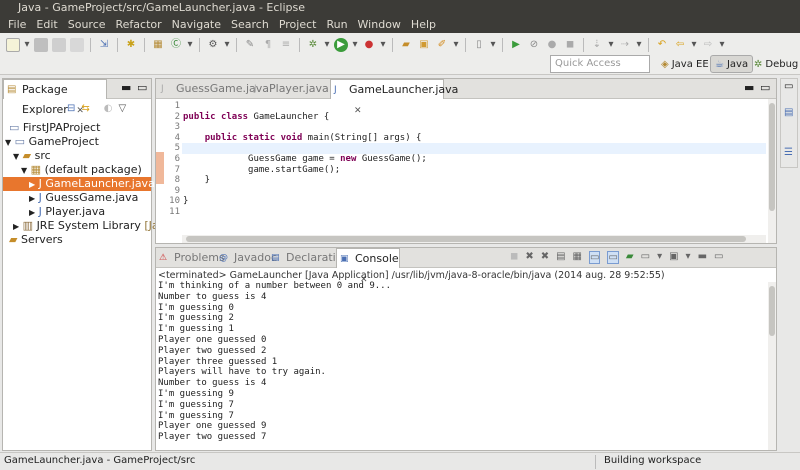  I want to click on clear-console-icon: ▤, so click(560, 257).